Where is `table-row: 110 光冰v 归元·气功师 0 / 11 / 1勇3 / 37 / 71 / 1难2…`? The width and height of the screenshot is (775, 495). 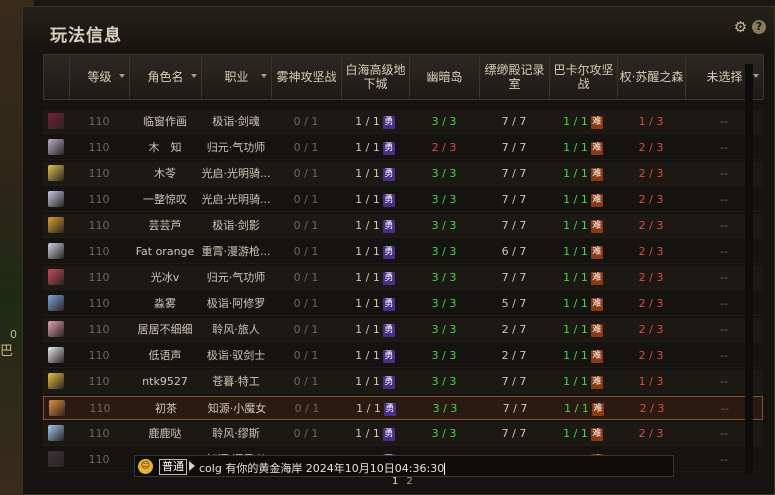
table-row: 110 光冰v 归元·气功师 0 / 11 / 1勇3 / 37 / 71 / 1难2… is located at coordinates (403, 278).